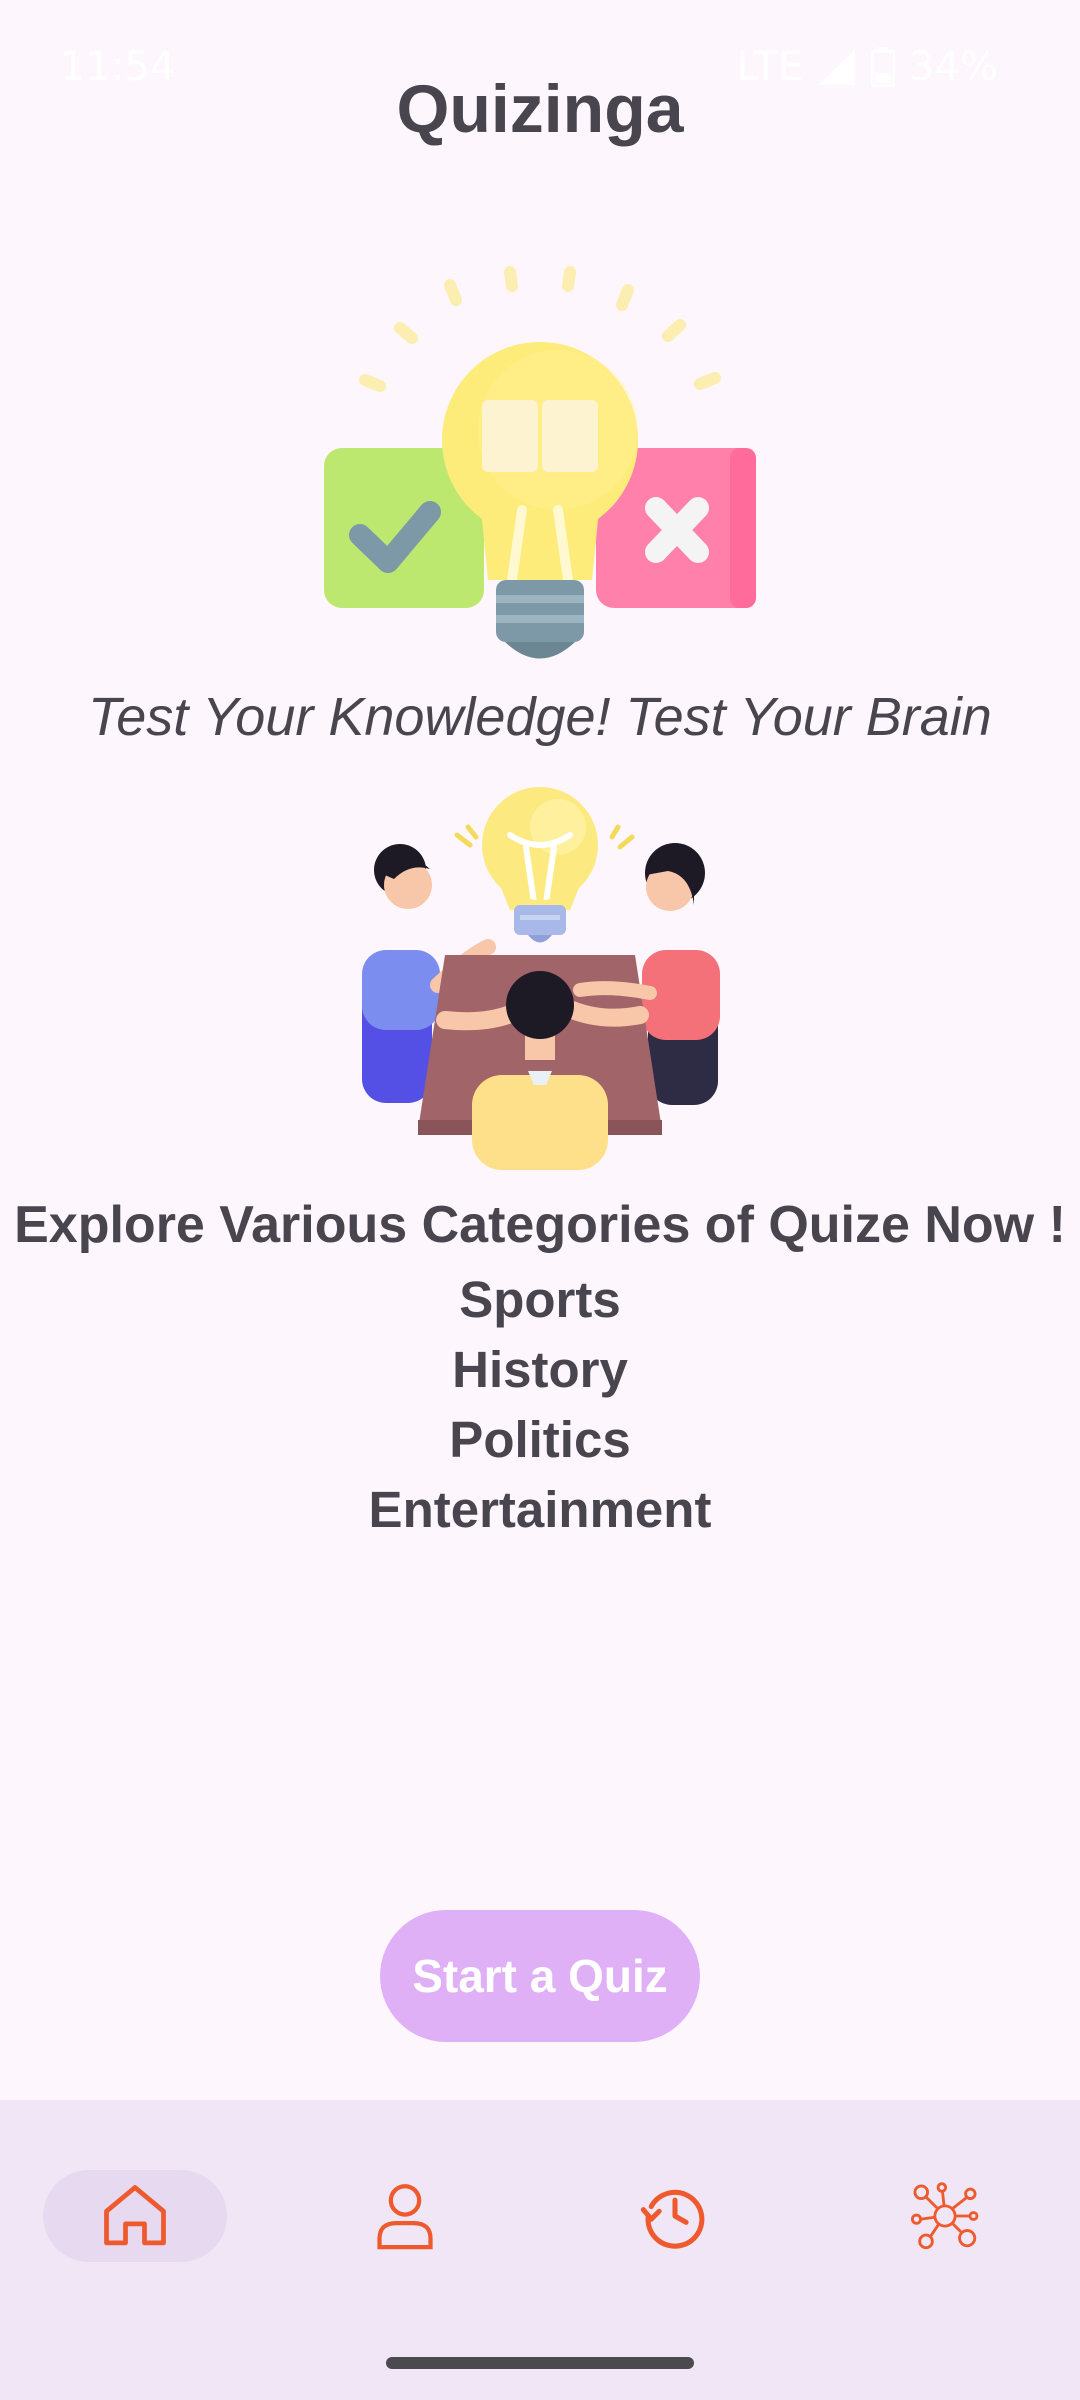 This screenshot has width=1080, height=2400. I want to click on nav-item-network, so click(945, 2216).